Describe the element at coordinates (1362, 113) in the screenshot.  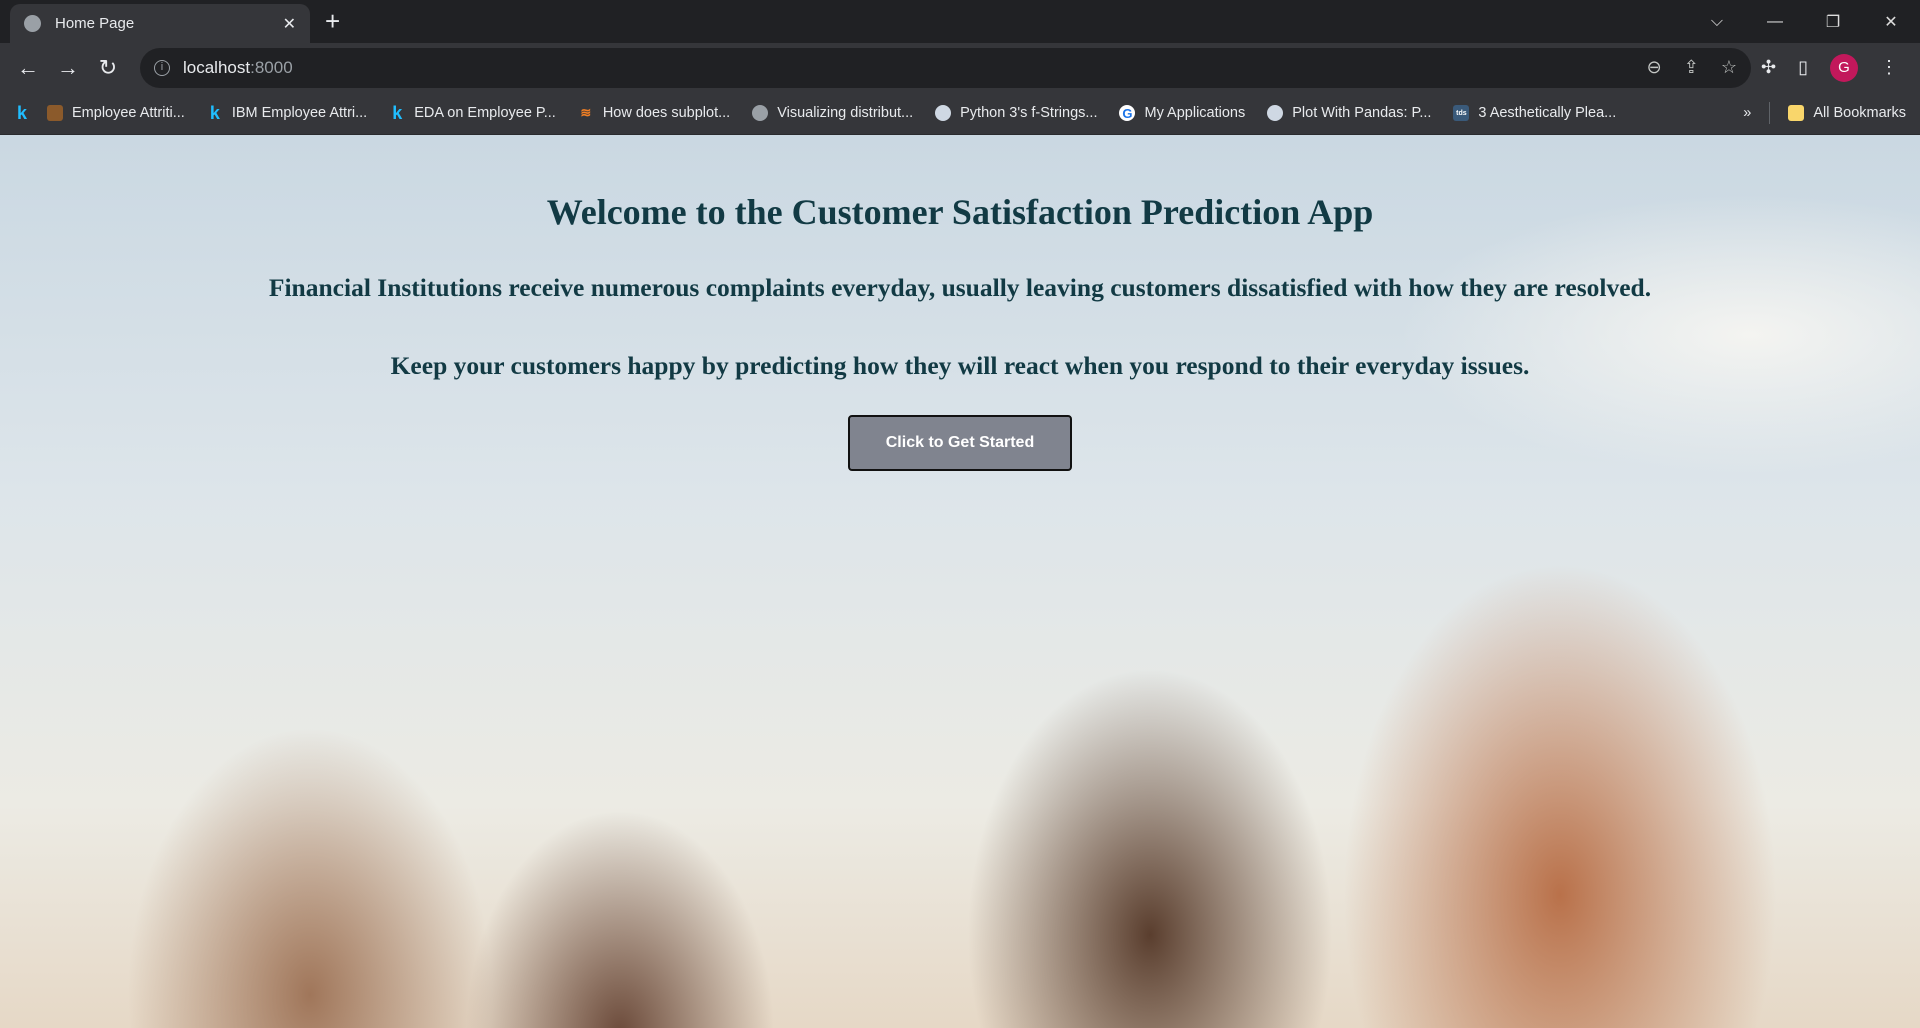
I see `bookmark-label: Plot With Pandas` at that location.